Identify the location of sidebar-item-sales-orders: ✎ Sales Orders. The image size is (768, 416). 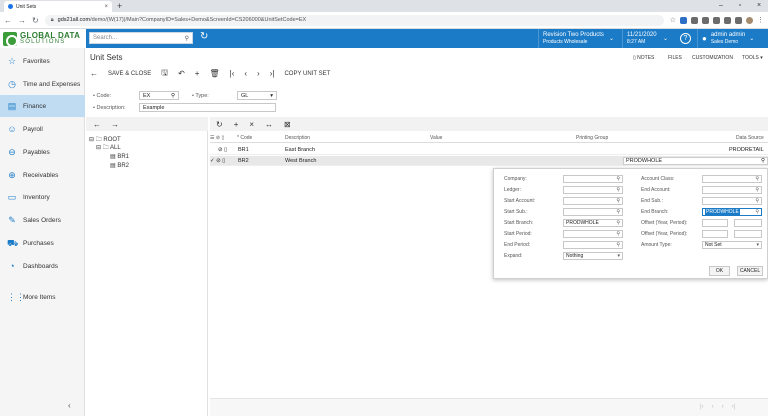
(42, 220).